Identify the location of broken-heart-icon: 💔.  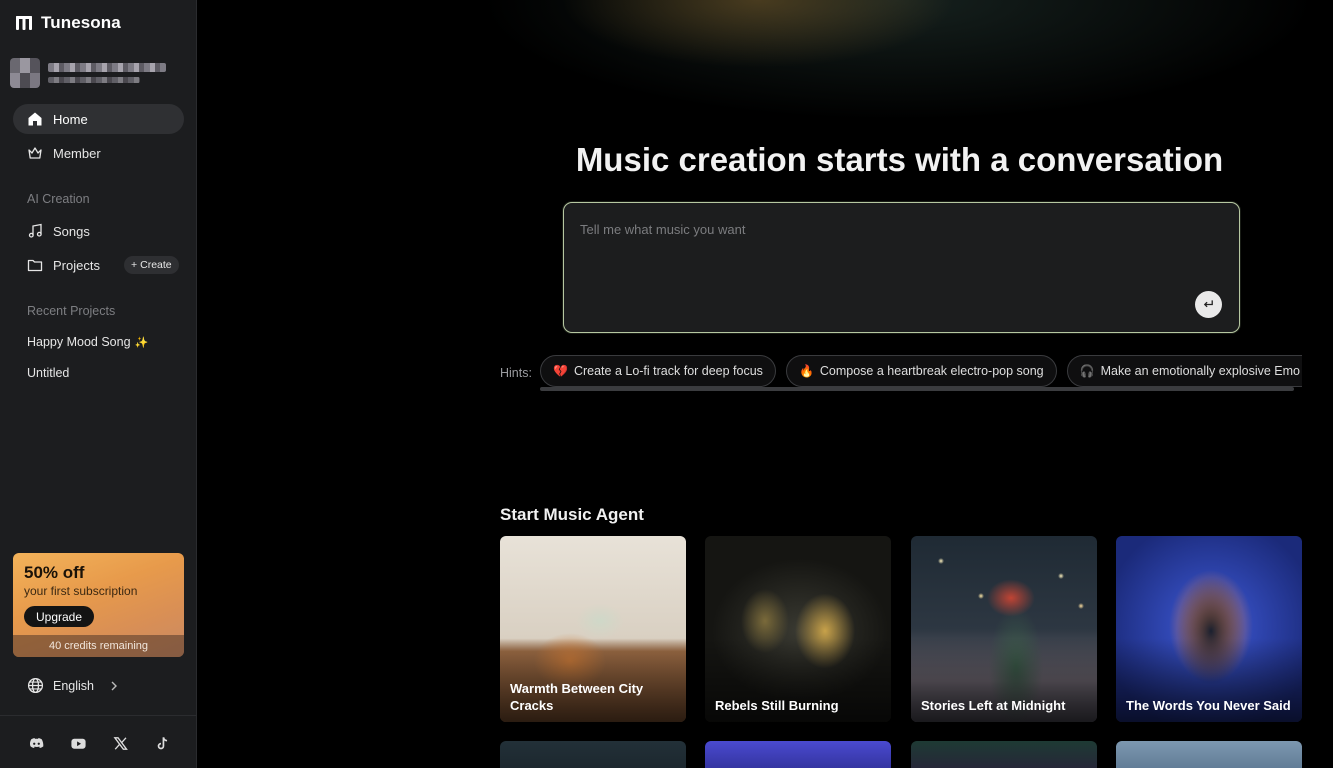
(560, 371).